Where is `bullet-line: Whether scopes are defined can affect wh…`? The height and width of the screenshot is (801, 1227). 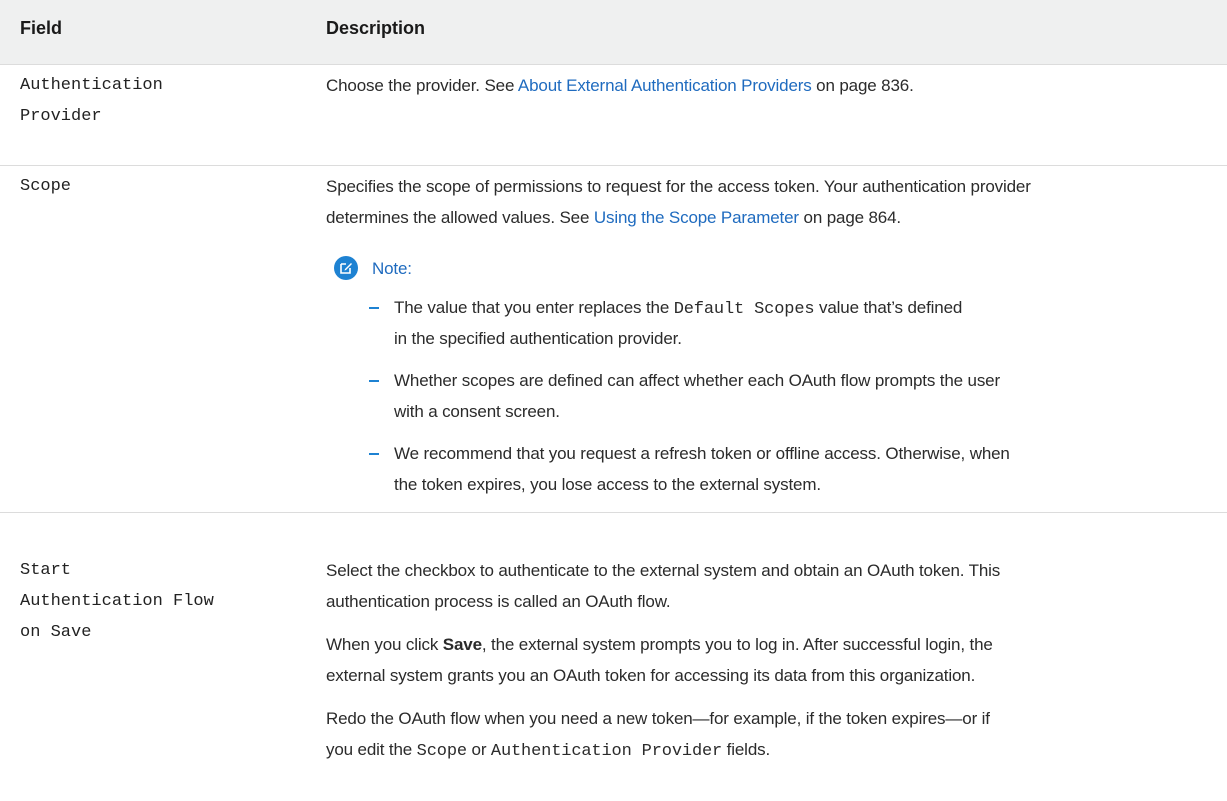
bullet-line: Whether scopes are defined can affect wh… is located at coordinates (697, 380).